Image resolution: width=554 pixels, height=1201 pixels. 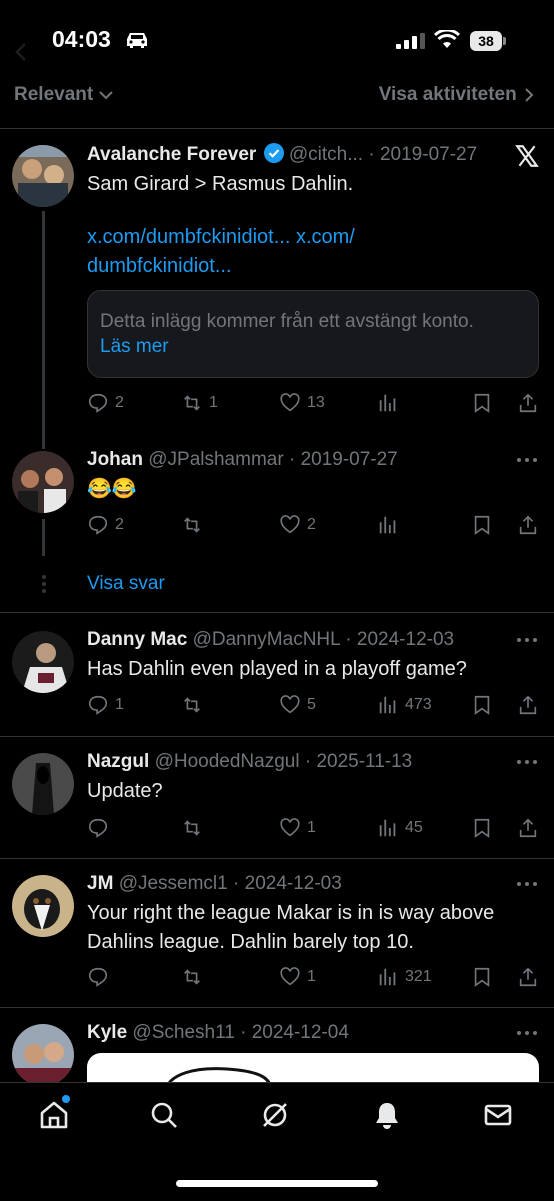 What do you see at coordinates (400, 828) in the screenshot?
I see `views-button: 45` at bounding box center [400, 828].